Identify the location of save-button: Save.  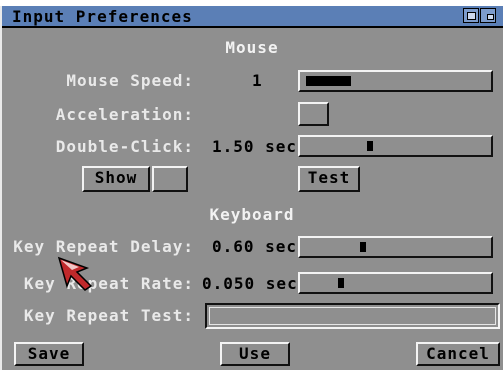
(49, 354).